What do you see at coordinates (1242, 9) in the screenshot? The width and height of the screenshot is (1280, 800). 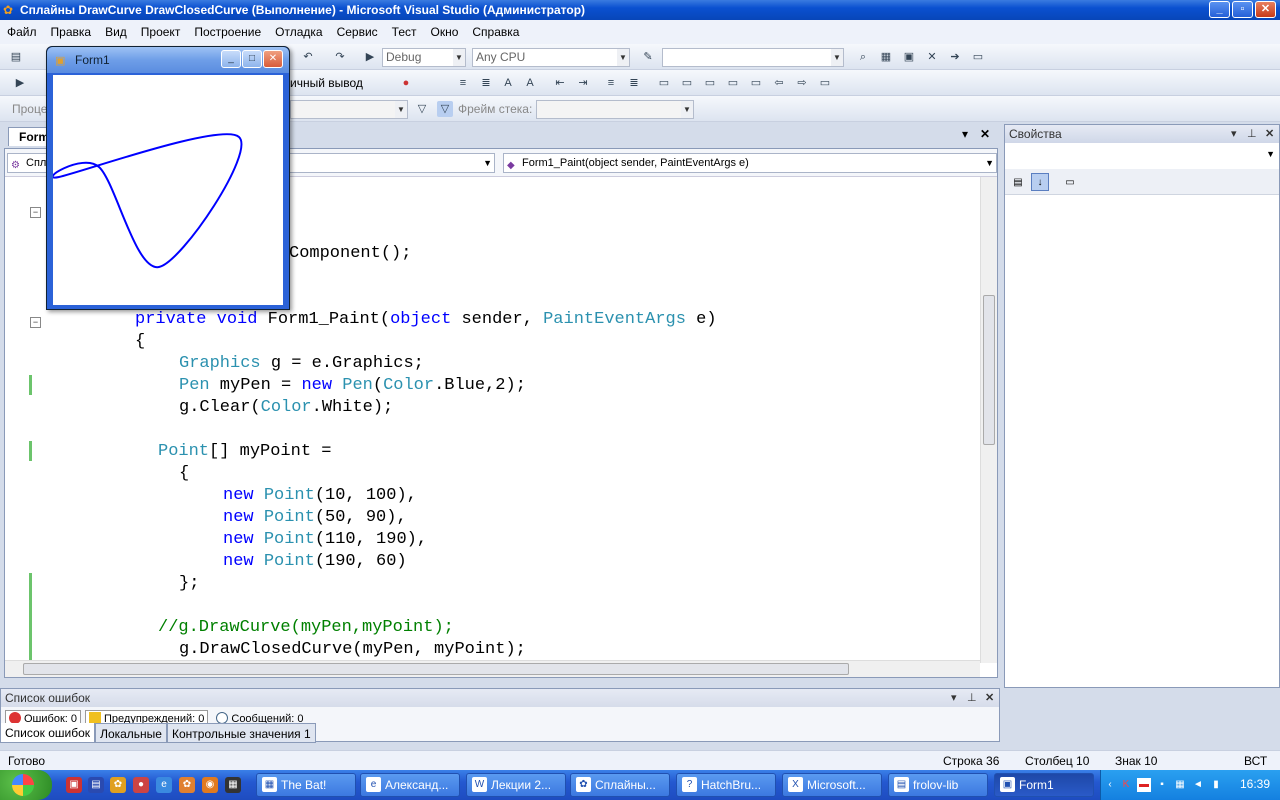 I see `maximize-button: ▫` at bounding box center [1242, 9].